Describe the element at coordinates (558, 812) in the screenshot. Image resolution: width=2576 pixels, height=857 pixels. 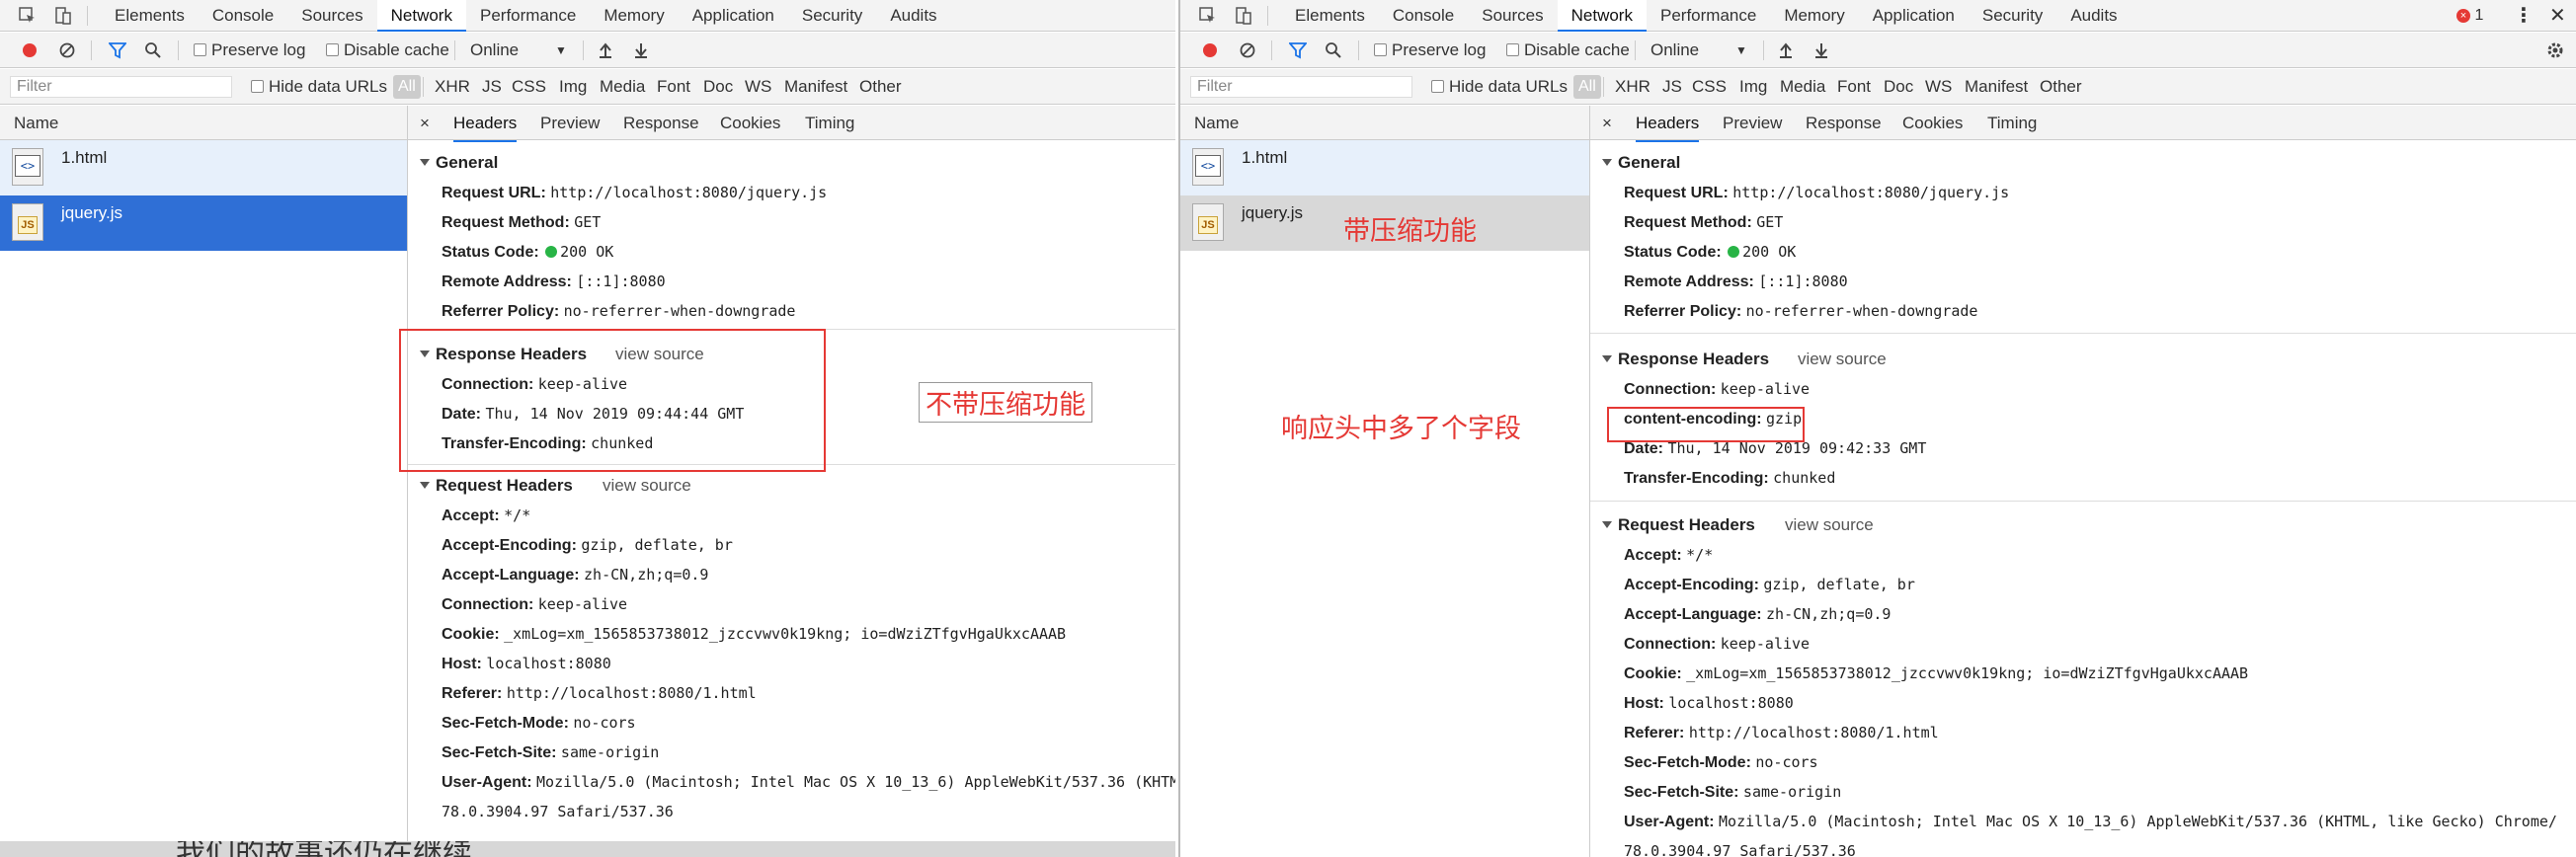
I see `header-row-continued: 78.0.3904.97 Safari/537.36` at that location.